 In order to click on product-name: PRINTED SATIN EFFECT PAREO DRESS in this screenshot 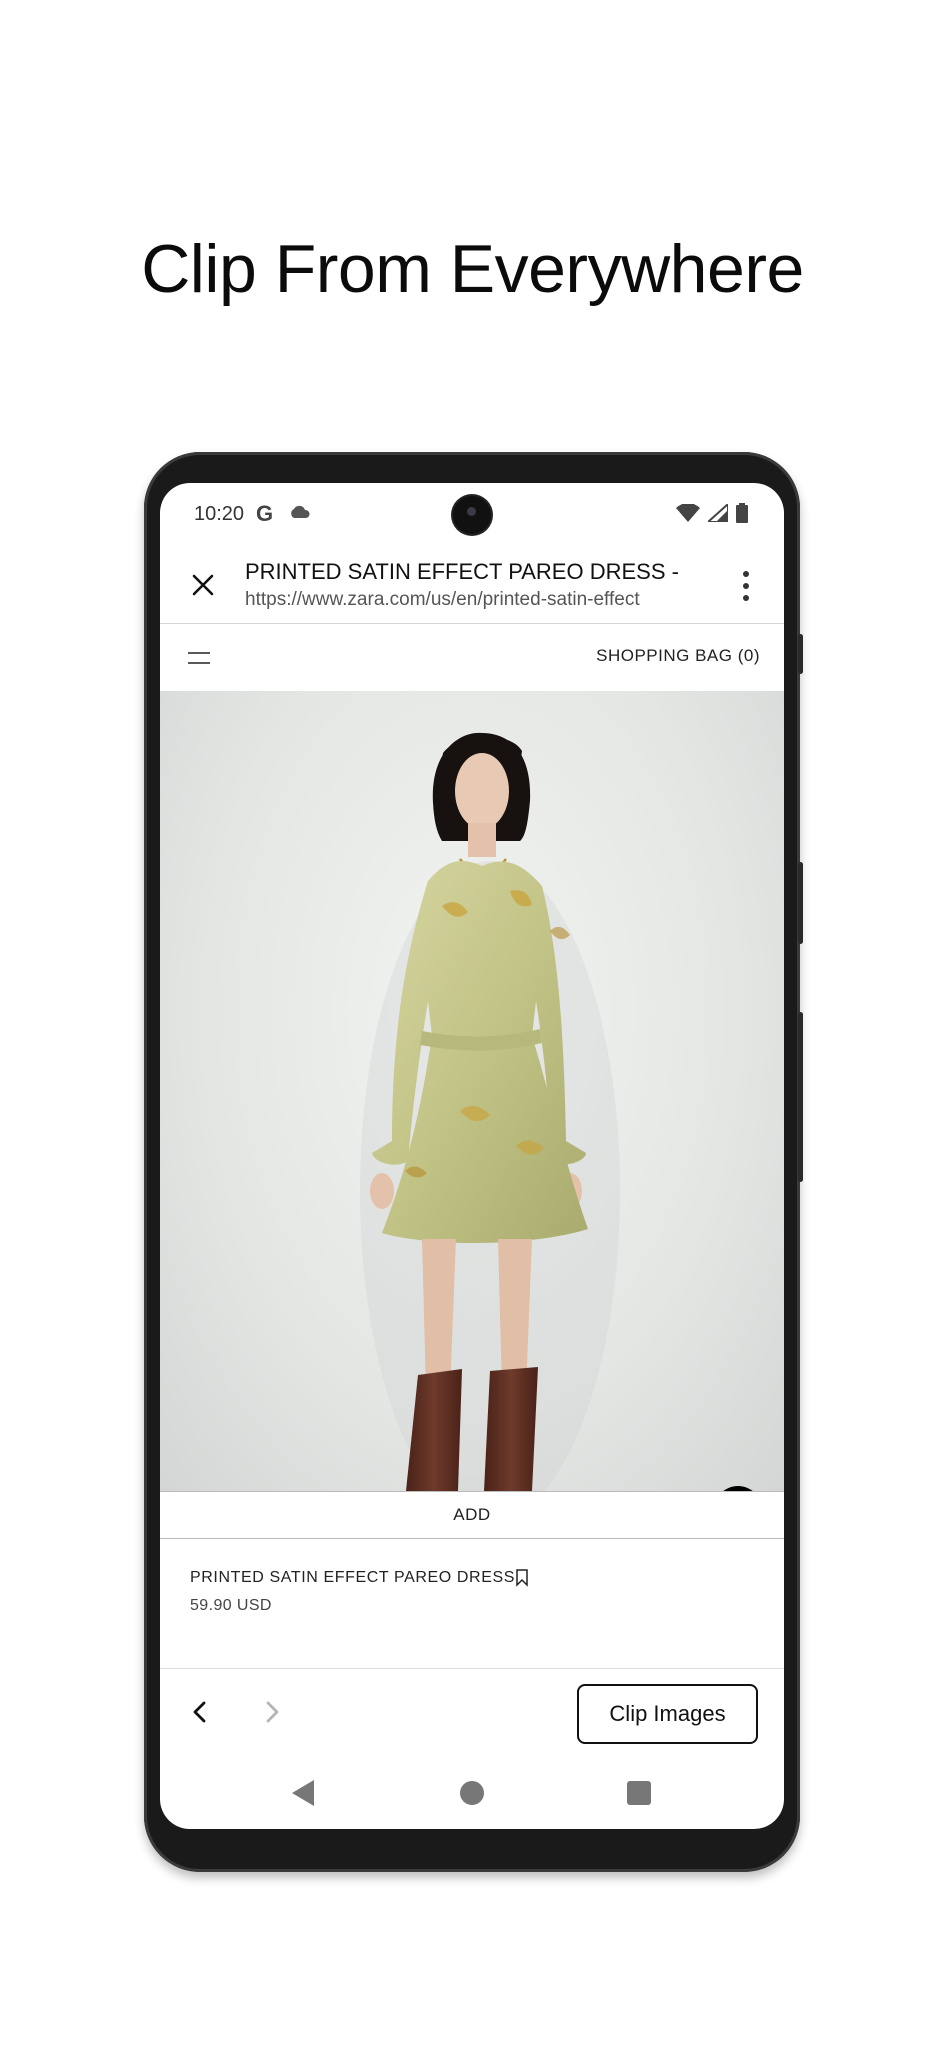, I will do `click(353, 1577)`.